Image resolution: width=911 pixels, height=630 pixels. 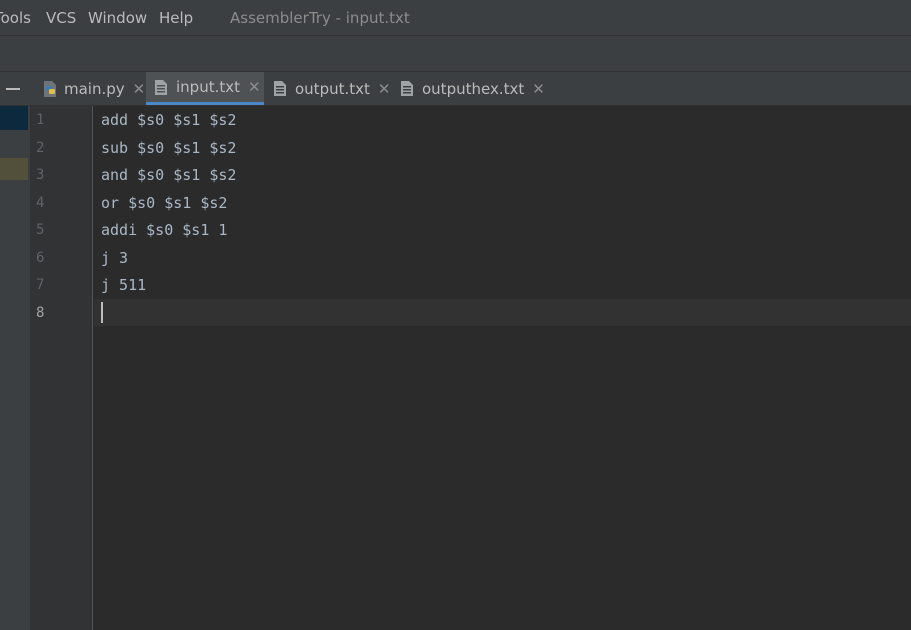 I want to click on line-number: 5, so click(x=40, y=230).